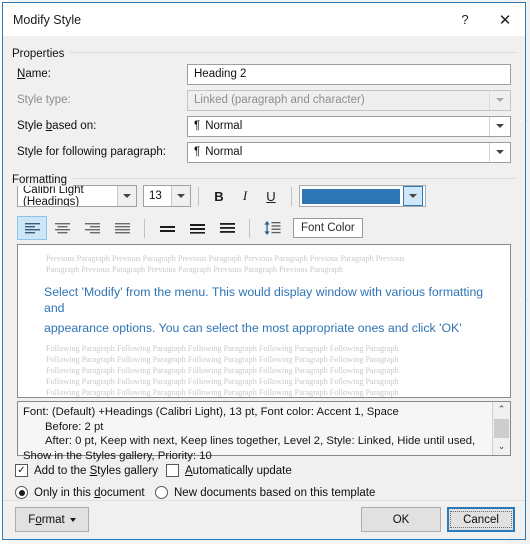  I want to click on name-input-value: Heading 2, so click(220, 74).